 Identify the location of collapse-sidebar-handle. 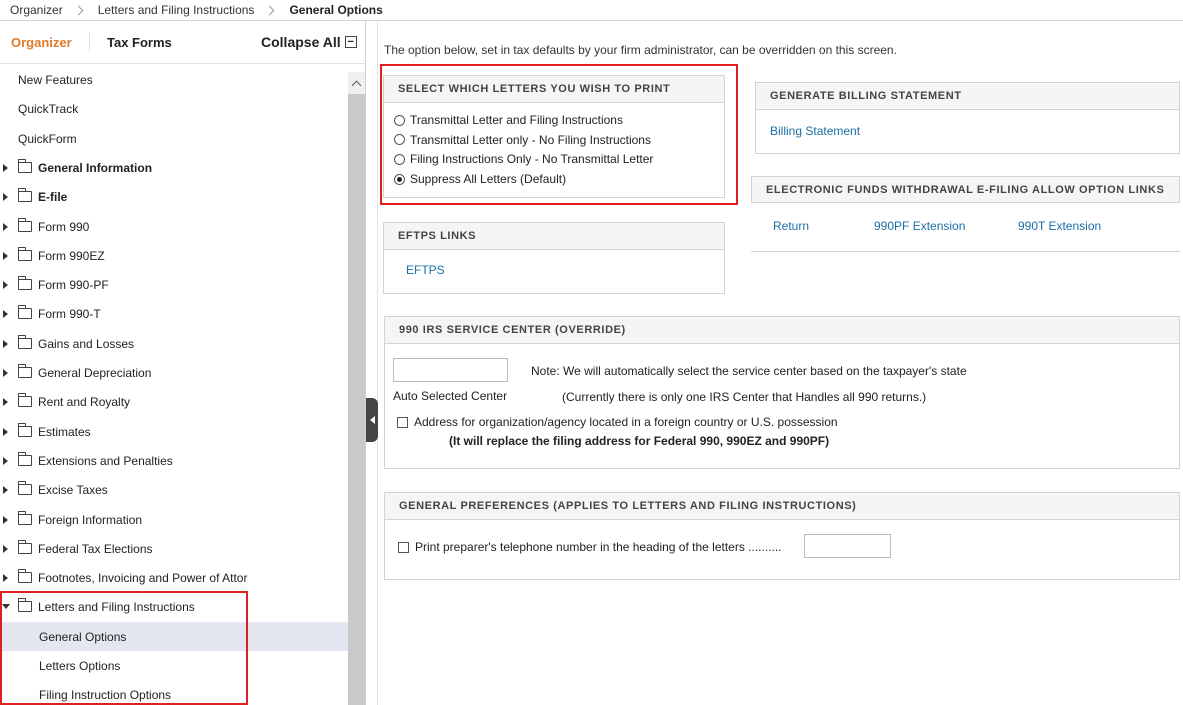
(372, 420).